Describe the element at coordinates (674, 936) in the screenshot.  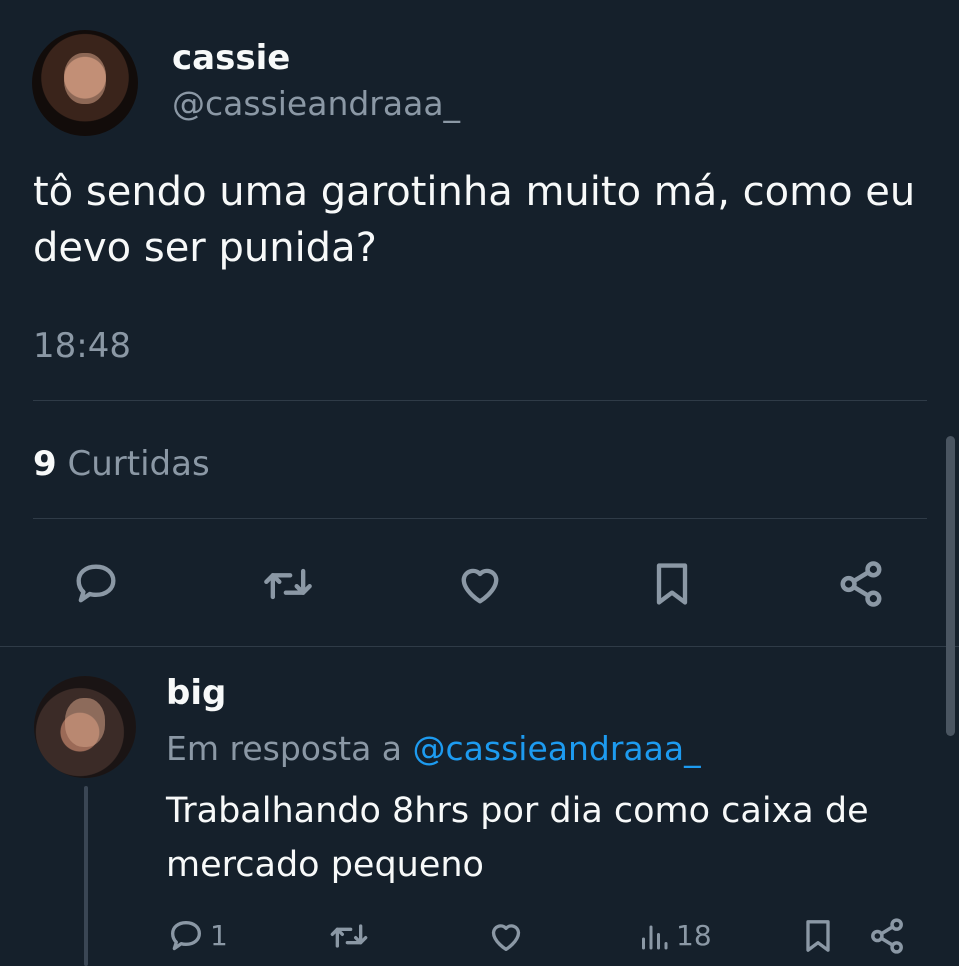
I see `views-button: 18` at that location.